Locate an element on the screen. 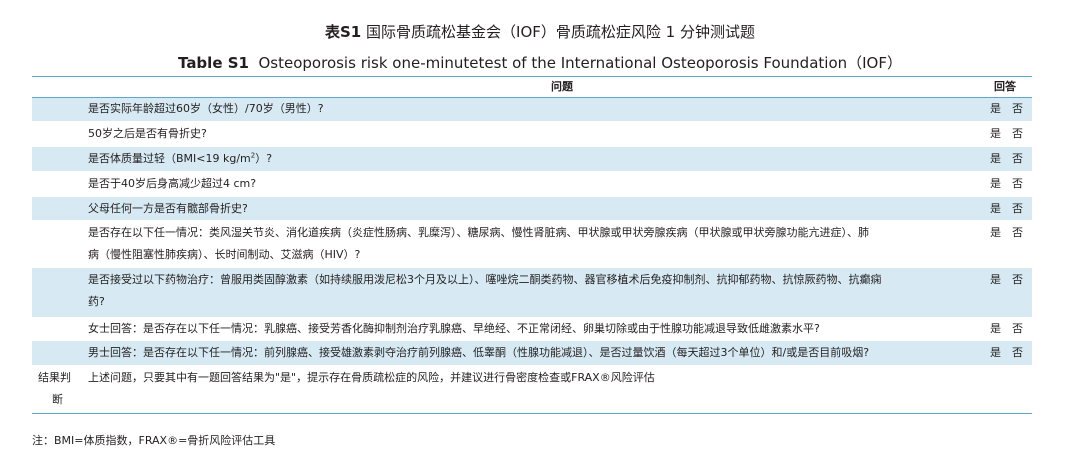 Image resolution: width=1080 pixels, height=474 pixels. table-row: 是否于40岁后身高减少超过4 cm? 是否 is located at coordinates (532, 184).